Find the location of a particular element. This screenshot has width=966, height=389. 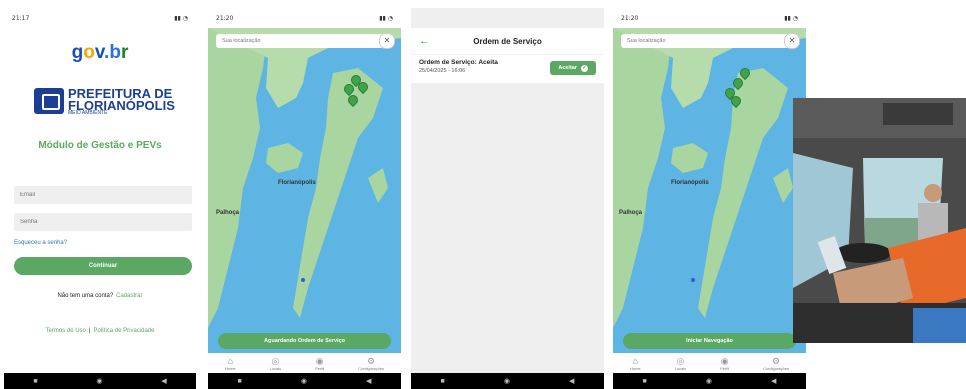

module-title: Módulo de Gestão e PEVs is located at coordinates (100, 145).